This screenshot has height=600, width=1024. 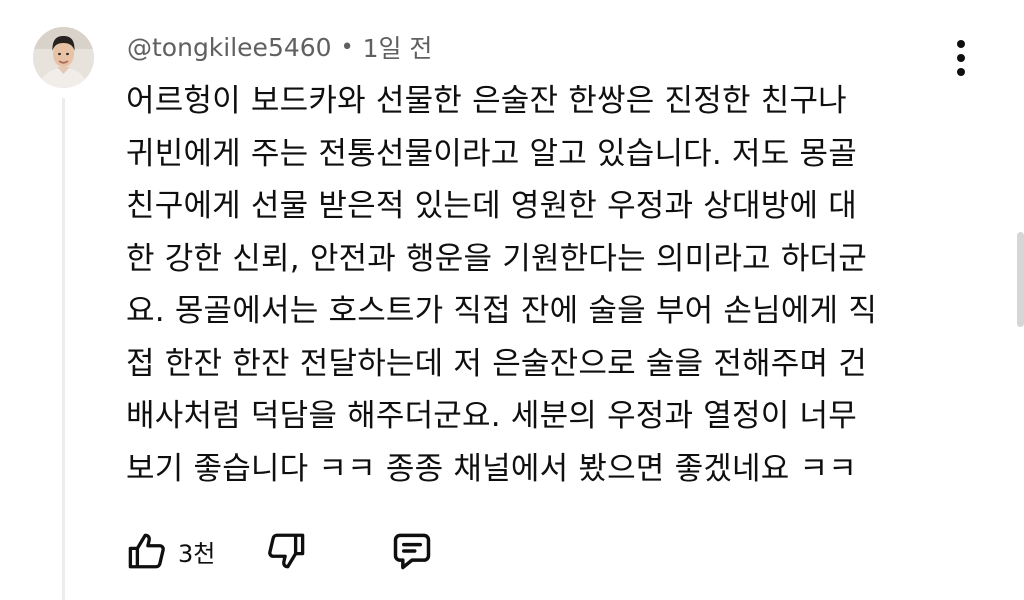 I want to click on comment-header: @tongkilee5460 • 1일 전, so click(x=279, y=47).